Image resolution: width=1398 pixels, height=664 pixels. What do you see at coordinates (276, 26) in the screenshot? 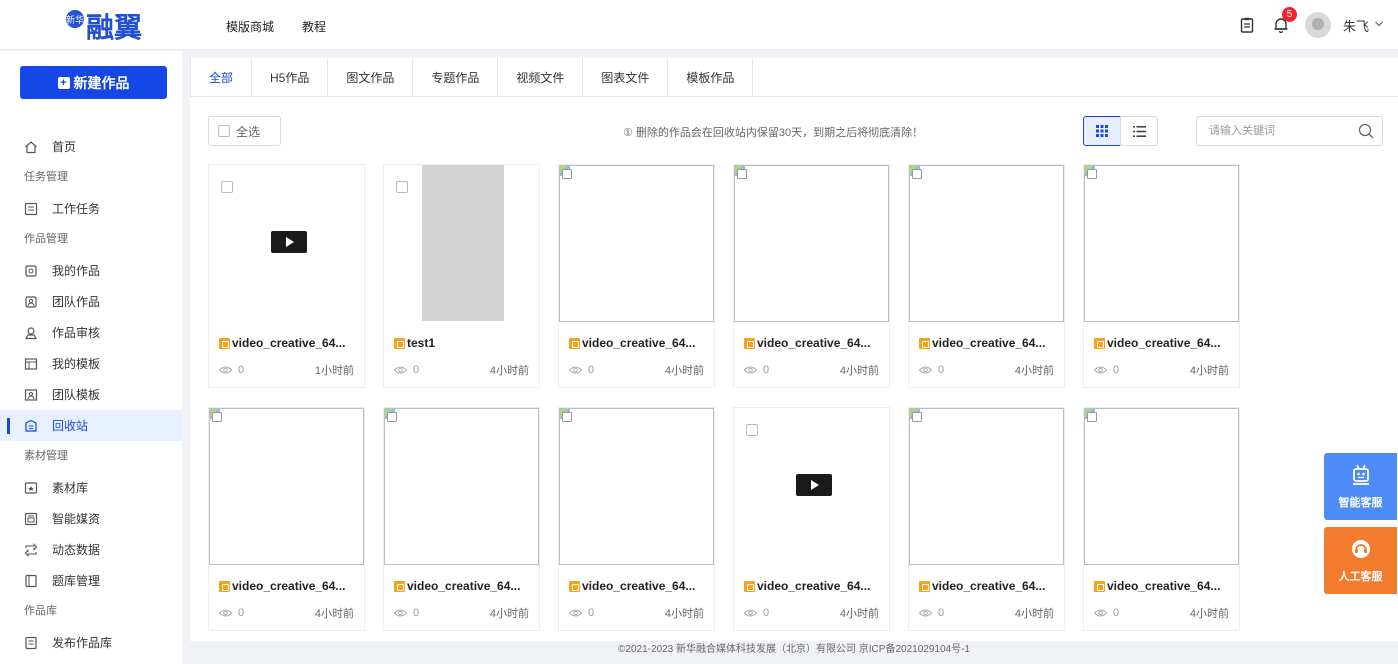
I see `top-nav: 模版商城 教程` at bounding box center [276, 26].